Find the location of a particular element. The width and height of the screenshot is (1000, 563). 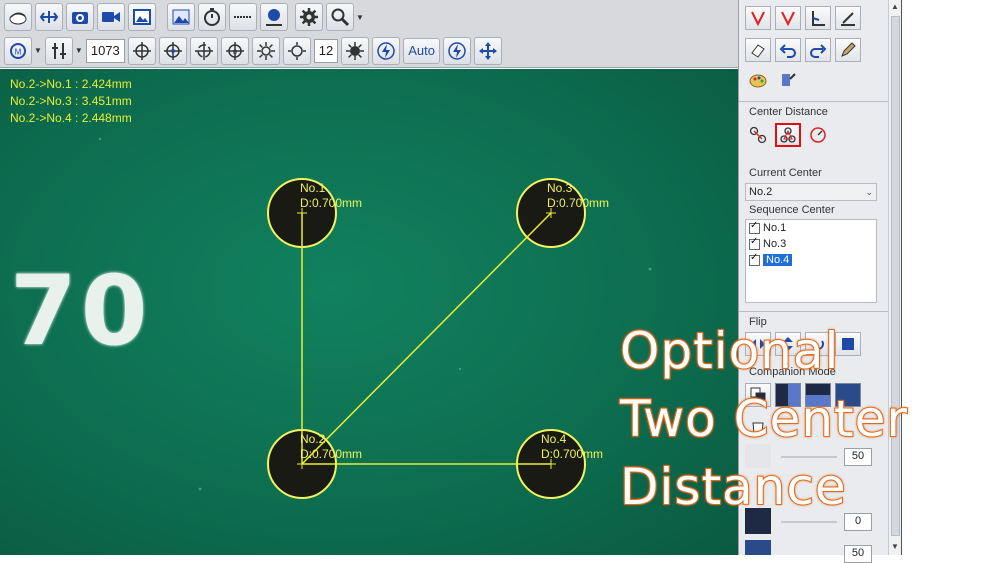

video-icon is located at coordinates (111, 17).